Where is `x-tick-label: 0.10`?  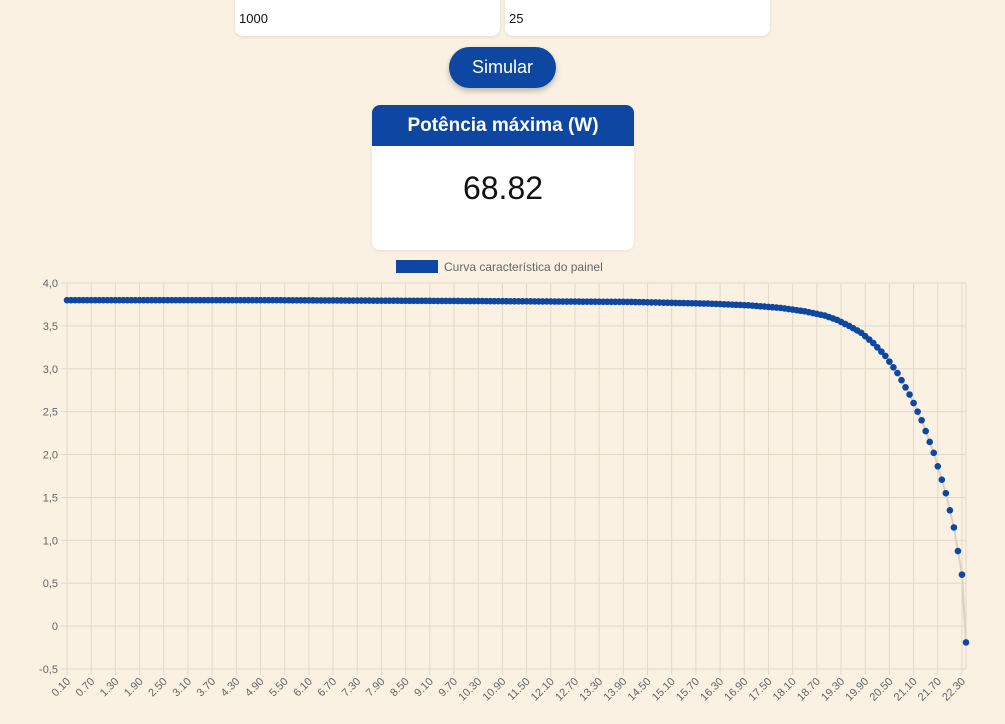 x-tick-label: 0.10 is located at coordinates (61, 688).